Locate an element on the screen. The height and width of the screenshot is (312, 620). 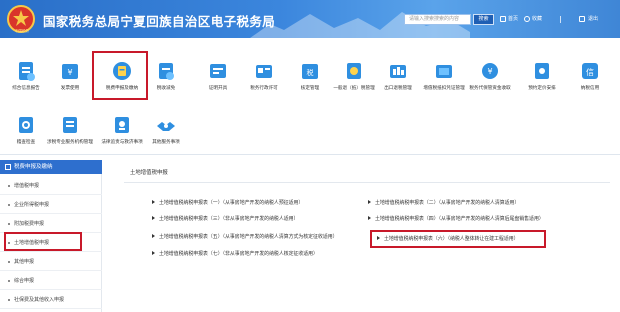
link-label: 土地增值税纳税申报表（五）（从事房地产开发的纳税人清算方式为核定征收适用） is located at coordinates (248, 237).